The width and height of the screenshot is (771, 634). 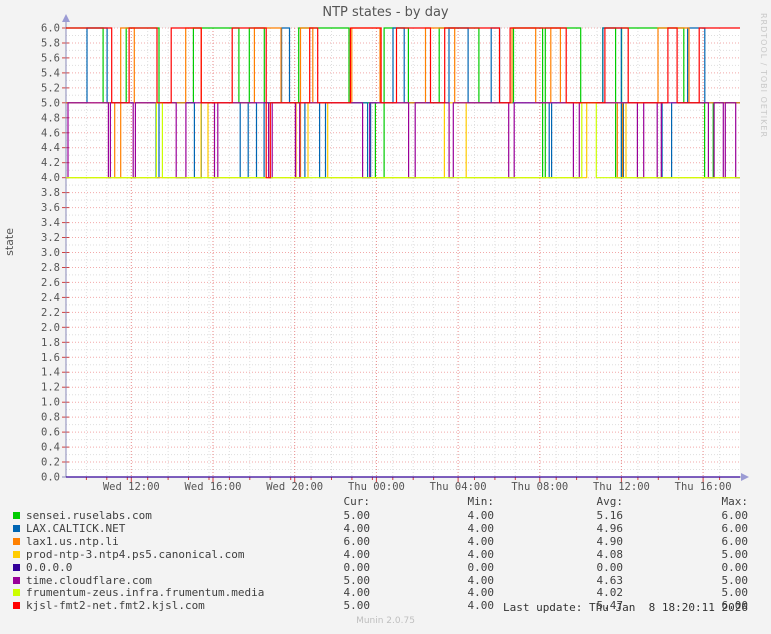 I want to click on series-label: time.cloudflare.com, so click(x=89, y=580).